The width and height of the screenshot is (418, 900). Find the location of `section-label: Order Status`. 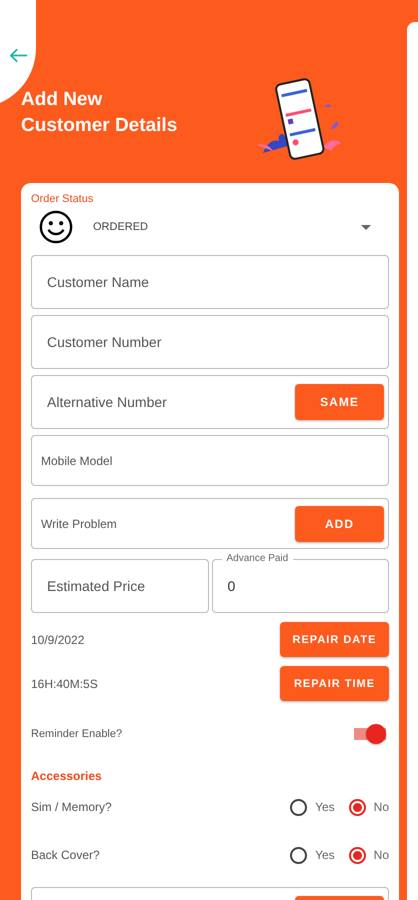

section-label: Order Status is located at coordinates (62, 199).